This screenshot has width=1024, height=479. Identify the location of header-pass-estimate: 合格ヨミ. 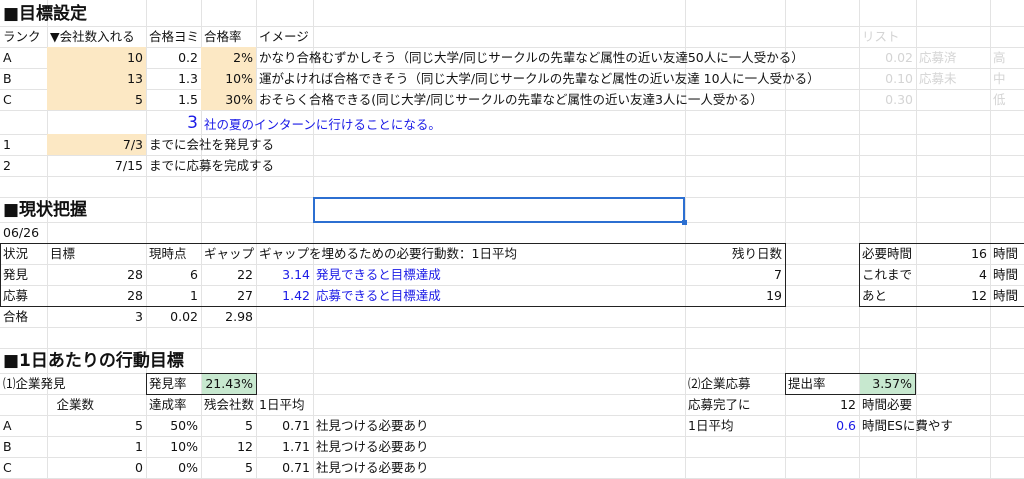
(173, 36).